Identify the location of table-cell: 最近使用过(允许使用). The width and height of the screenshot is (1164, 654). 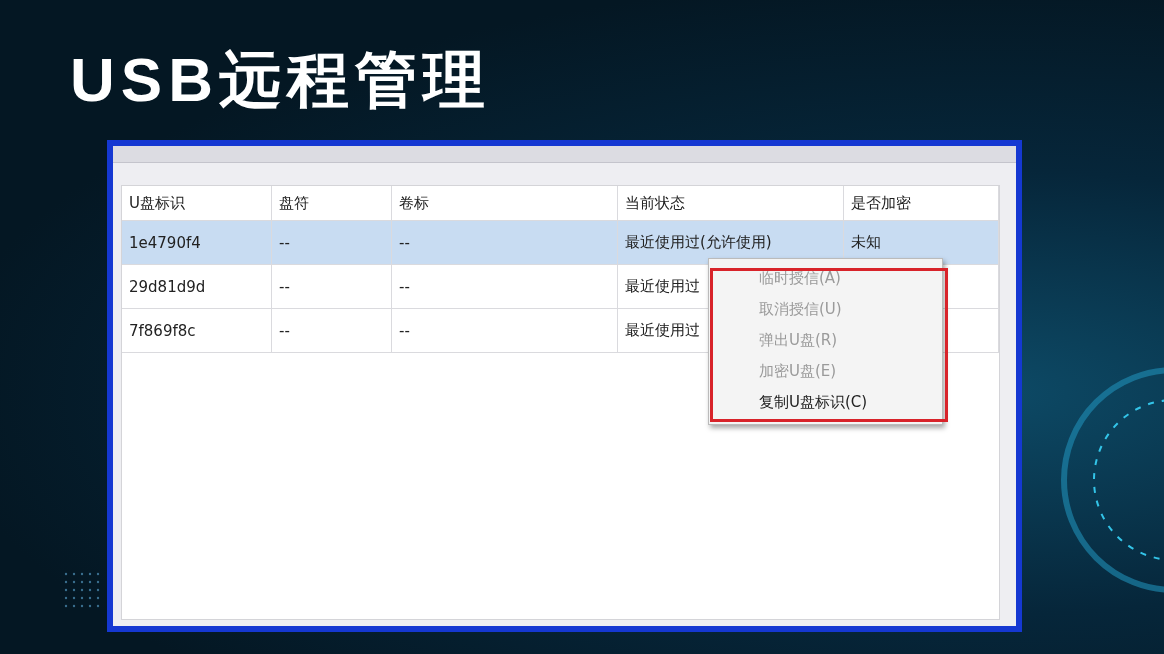
(698, 242).